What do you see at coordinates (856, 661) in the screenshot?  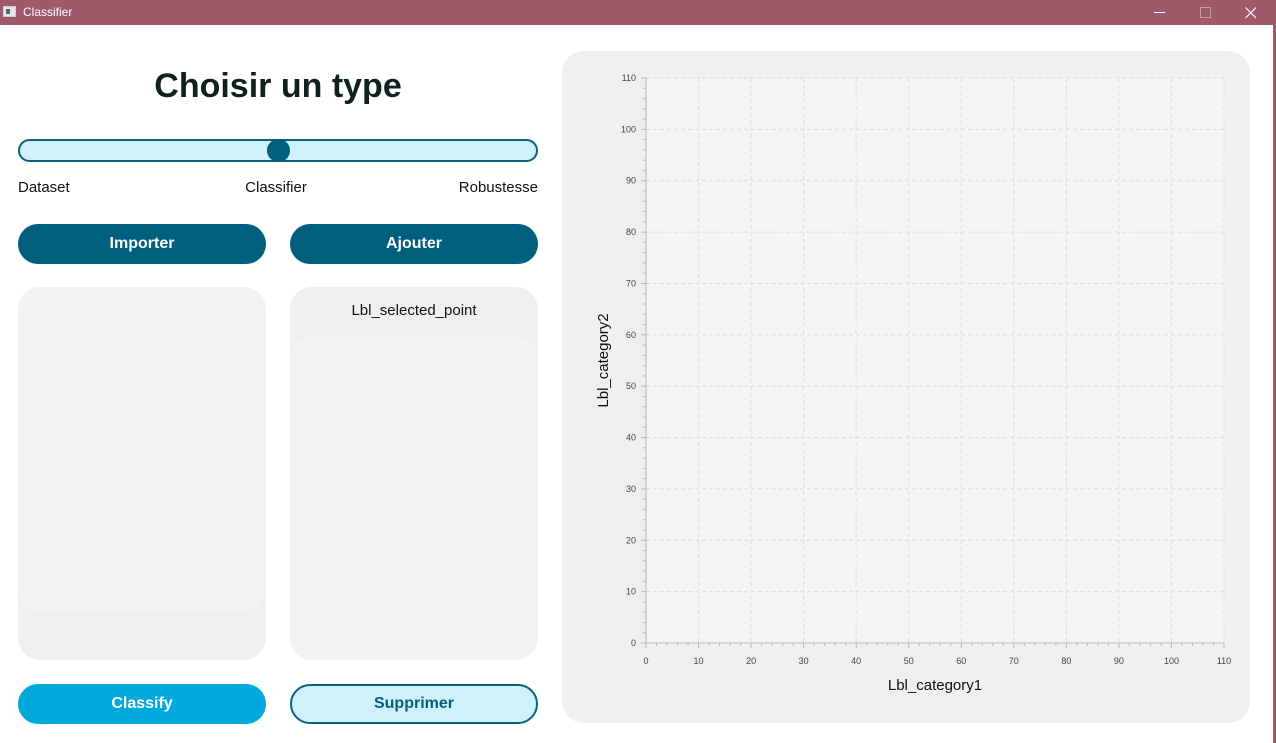 I see `x-tick-label: 40` at bounding box center [856, 661].